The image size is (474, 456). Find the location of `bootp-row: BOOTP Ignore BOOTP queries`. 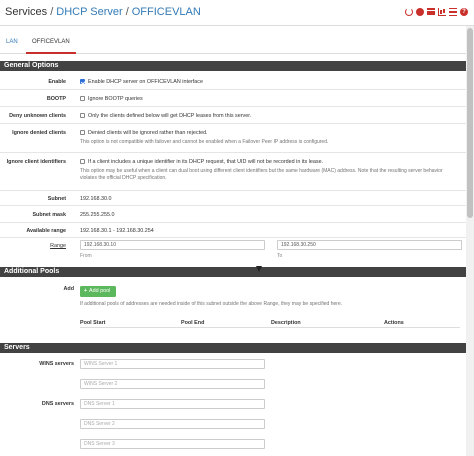

bootp-row: BOOTP Ignore BOOTP queries is located at coordinates (233, 98).